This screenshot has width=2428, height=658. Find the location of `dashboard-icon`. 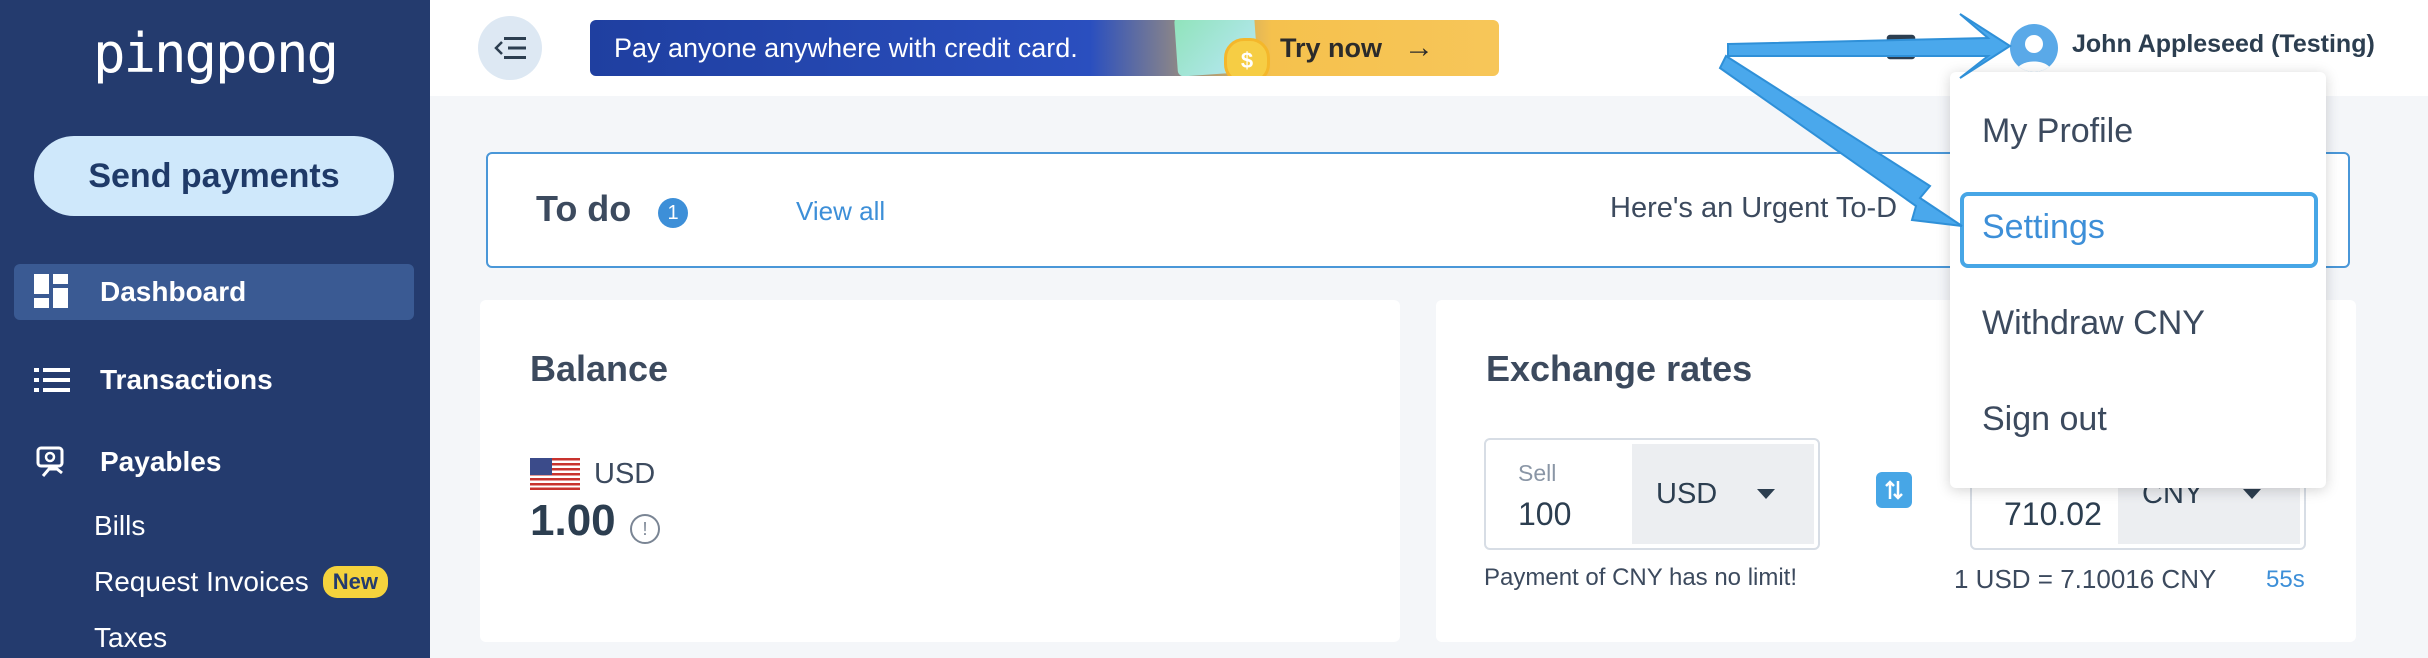

dashboard-icon is located at coordinates (52, 292).